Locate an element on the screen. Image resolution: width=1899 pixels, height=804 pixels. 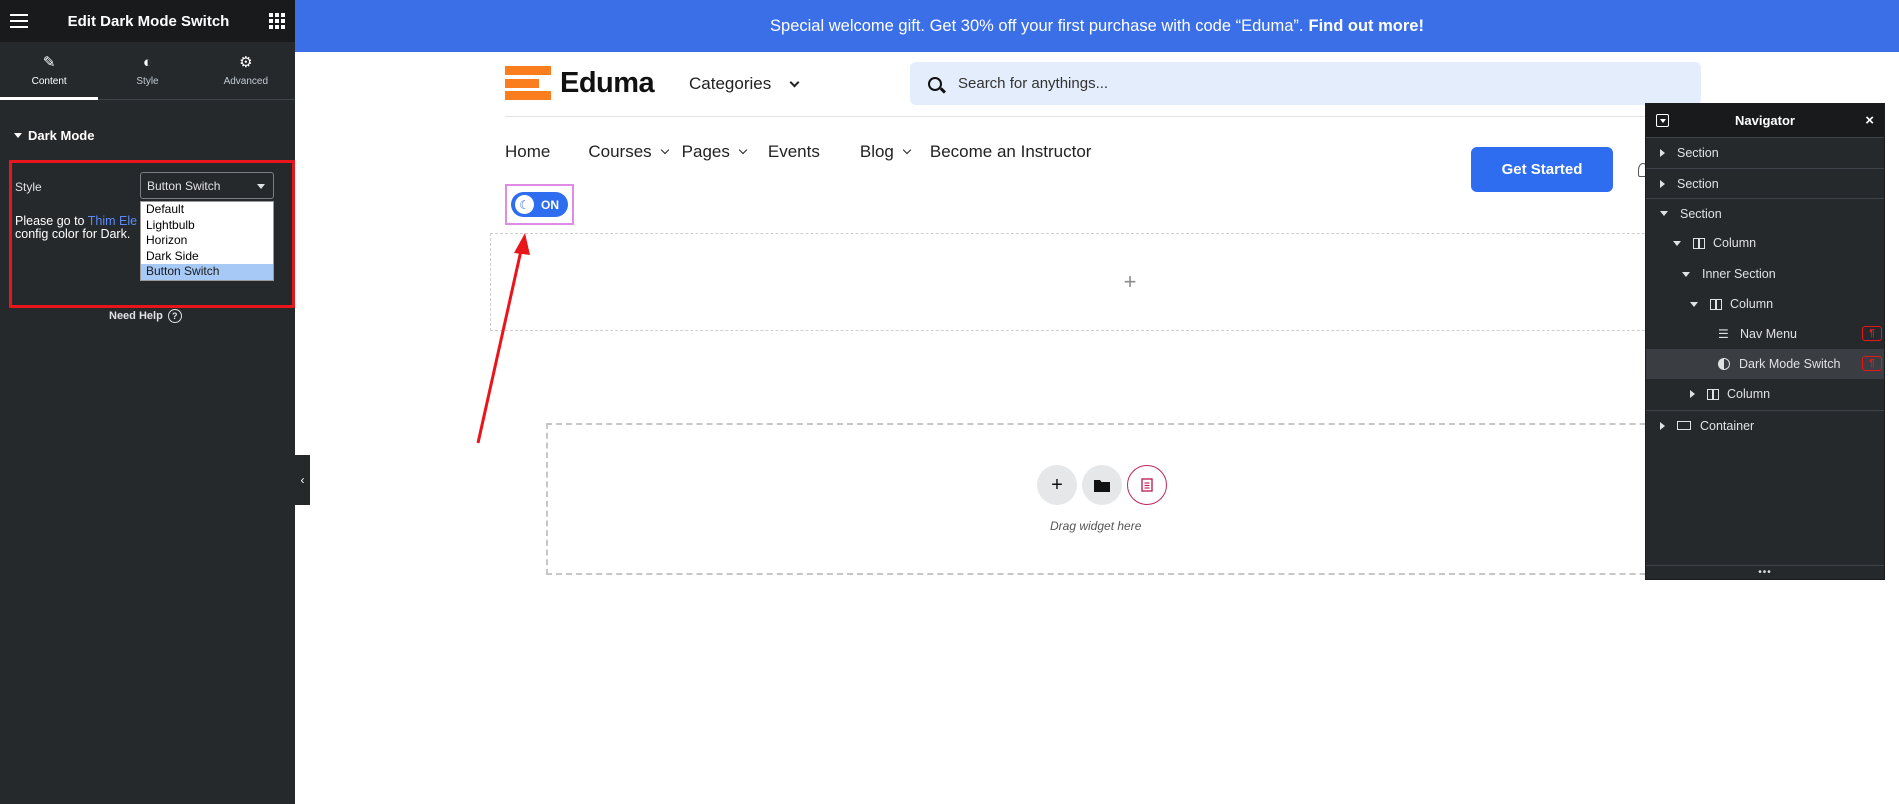
panel-title: Edit Dark Mode Switch is located at coordinates (148, 21).